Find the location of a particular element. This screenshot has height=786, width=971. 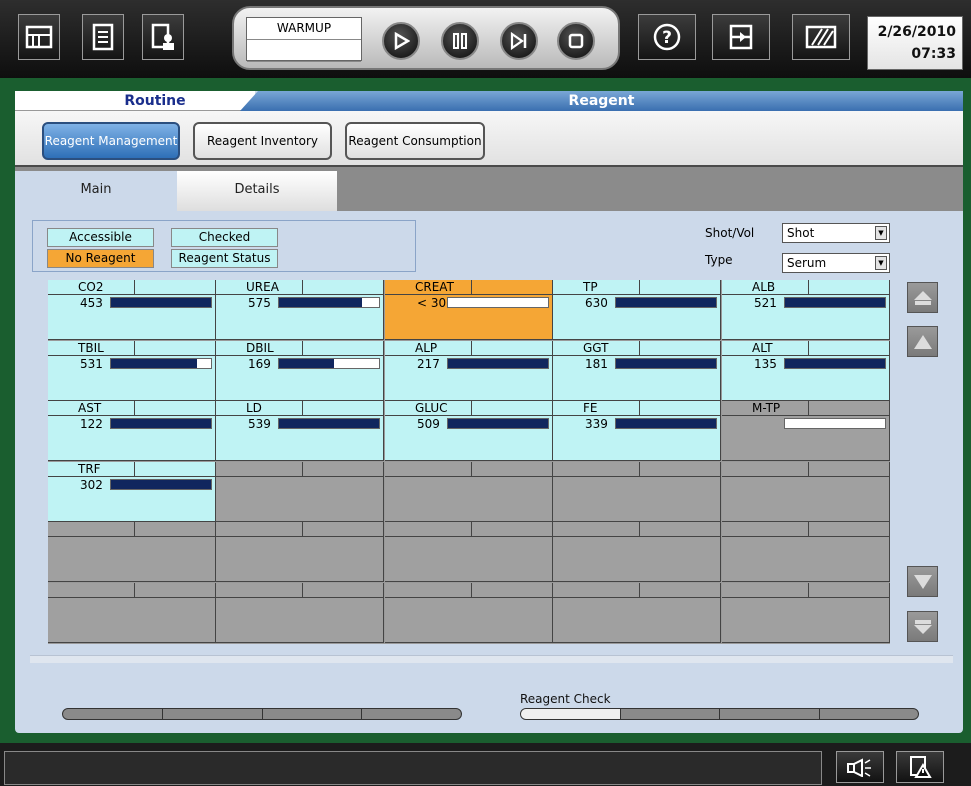

reagent-count: < 30 is located at coordinates (432, 303).